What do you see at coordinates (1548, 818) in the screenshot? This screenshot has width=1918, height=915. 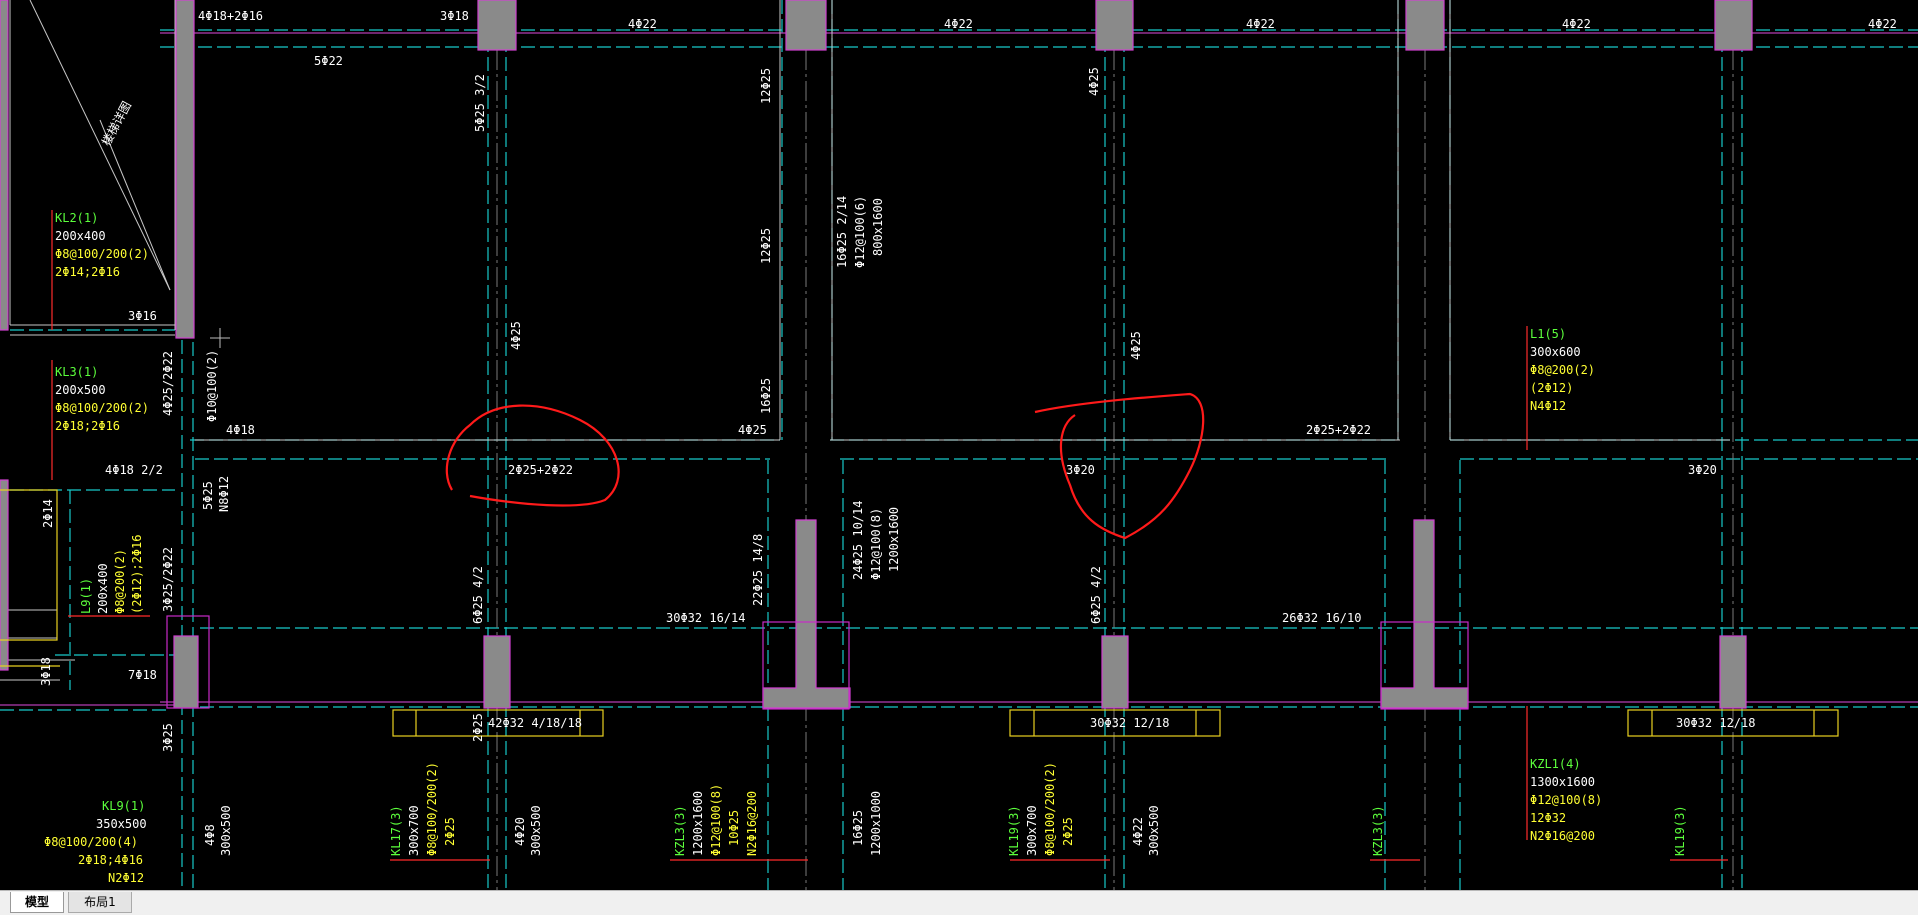 I see `kzl1-bars: 12Φ32` at bounding box center [1548, 818].